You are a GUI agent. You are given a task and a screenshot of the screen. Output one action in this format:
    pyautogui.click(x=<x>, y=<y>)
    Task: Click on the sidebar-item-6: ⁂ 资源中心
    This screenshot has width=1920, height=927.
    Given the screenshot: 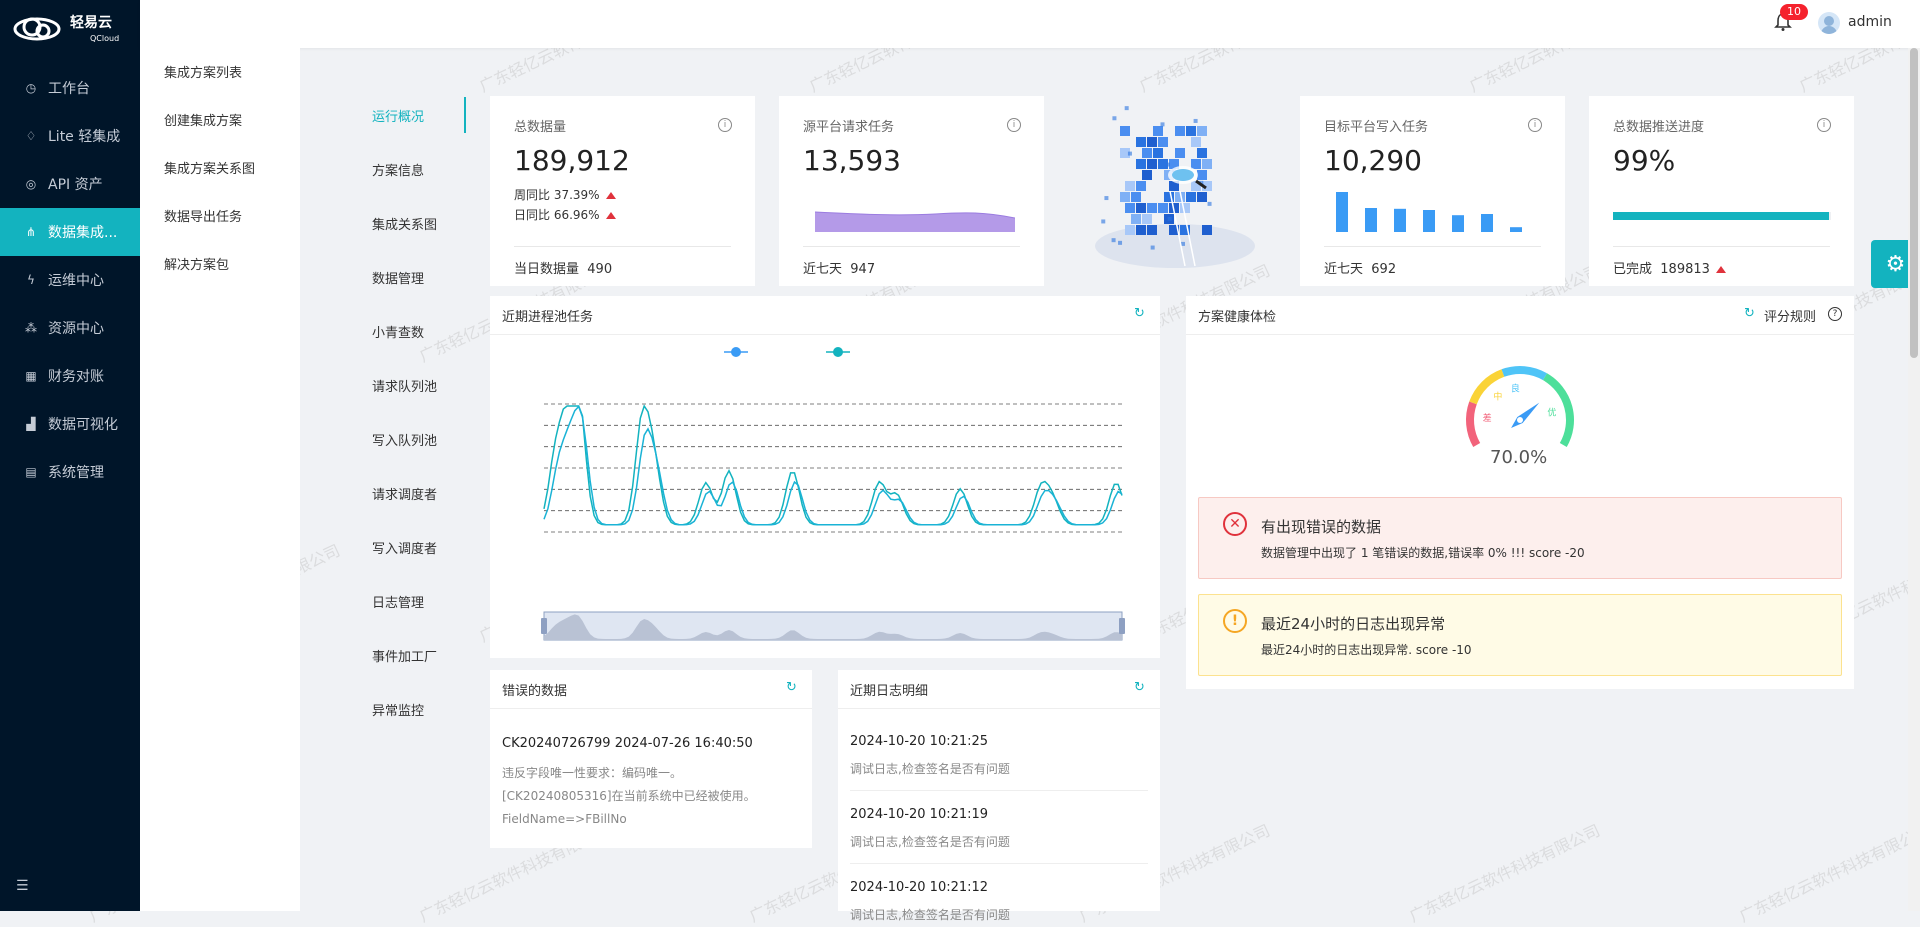 What is the action you would take?
    pyautogui.click(x=70, y=328)
    